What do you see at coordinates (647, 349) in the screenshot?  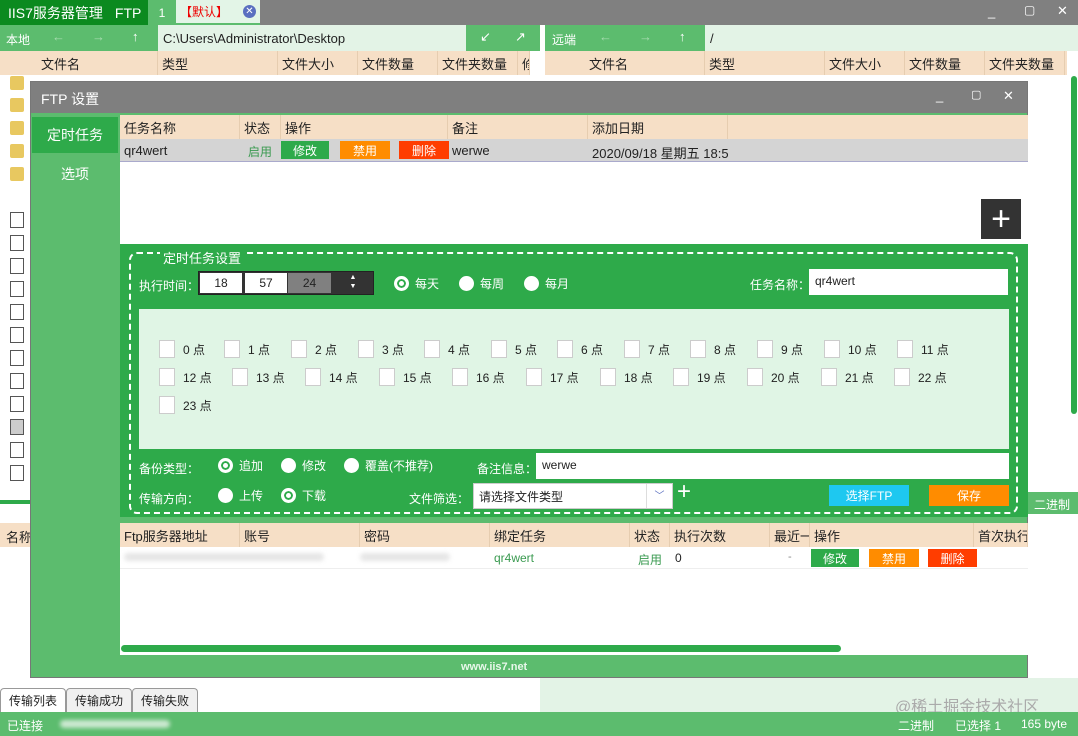 I see `hour-checkbox: 7 点` at bounding box center [647, 349].